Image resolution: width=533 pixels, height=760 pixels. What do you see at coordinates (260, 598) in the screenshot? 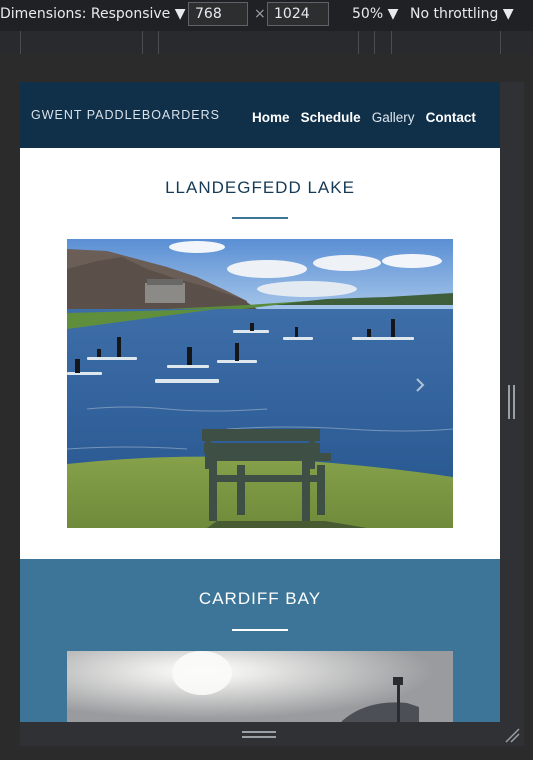
I see `section-title: CARDIFF BAY` at bounding box center [260, 598].